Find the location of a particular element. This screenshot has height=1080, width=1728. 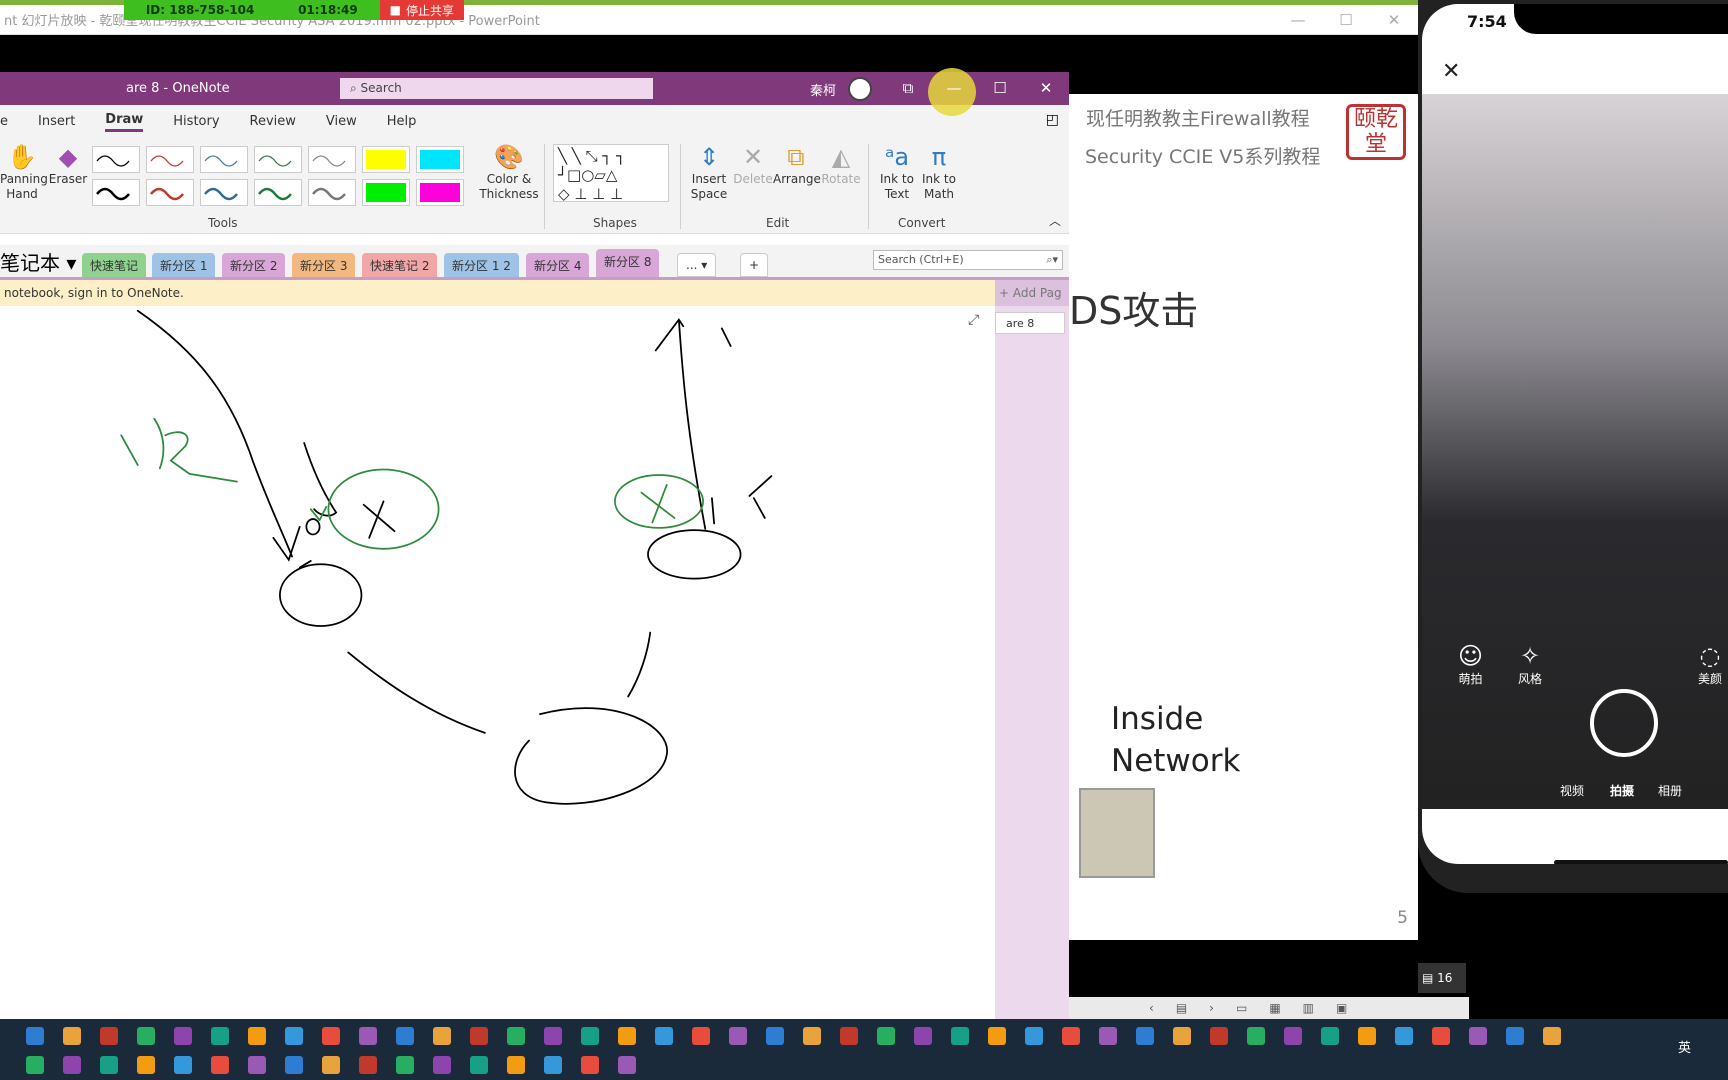

add-section-button: + is located at coordinates (754, 265).